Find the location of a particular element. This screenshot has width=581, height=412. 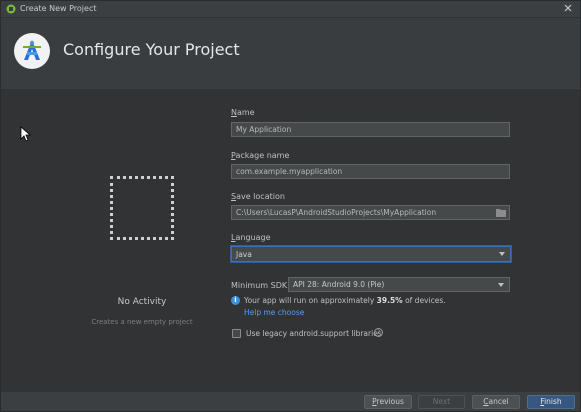

activity-description: Creates a new empty project is located at coordinates (142, 322).